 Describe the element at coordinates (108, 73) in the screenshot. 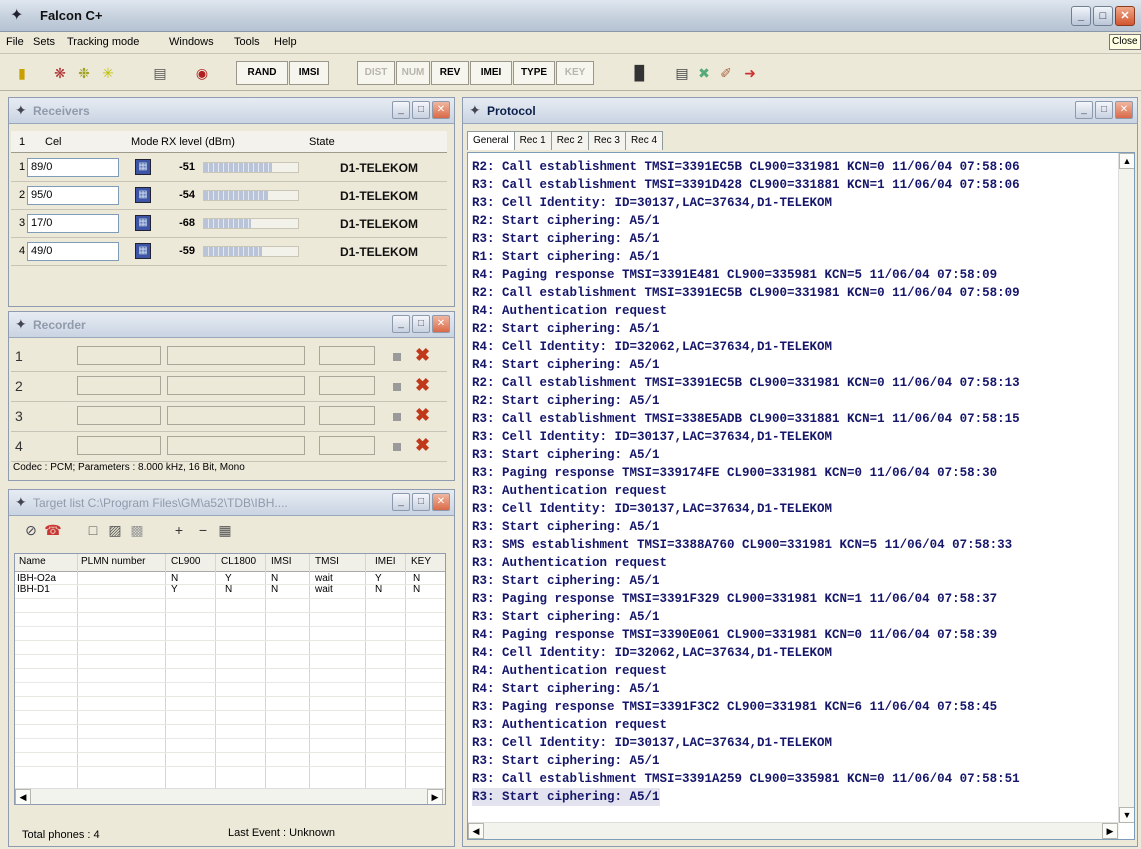

I see `spark-icon: ✳` at that location.